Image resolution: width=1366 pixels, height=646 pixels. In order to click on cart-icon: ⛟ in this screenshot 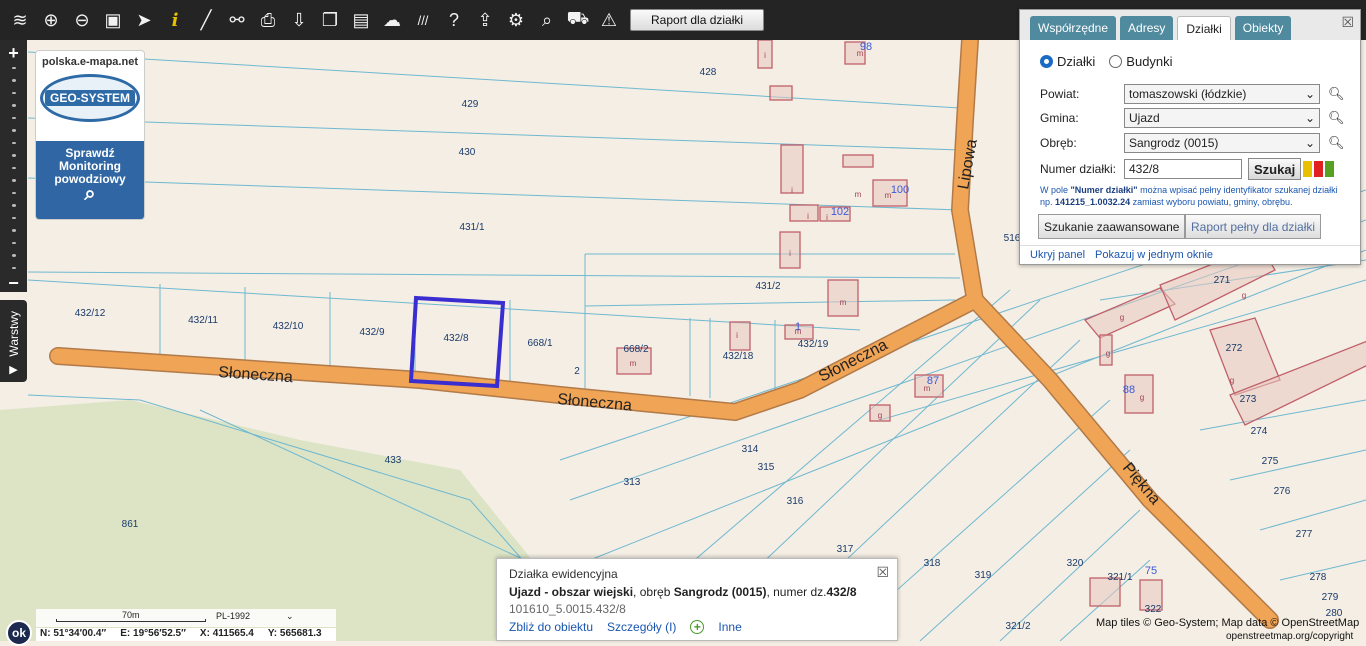, I will do `click(578, 20)`.